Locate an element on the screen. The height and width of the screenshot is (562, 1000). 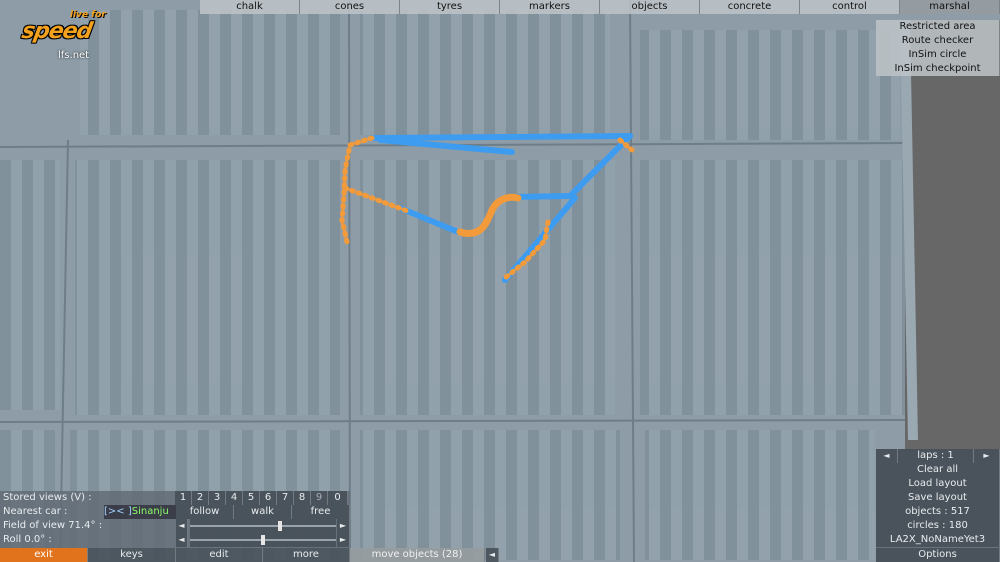
load-layout-button: Load layout is located at coordinates (938, 484).